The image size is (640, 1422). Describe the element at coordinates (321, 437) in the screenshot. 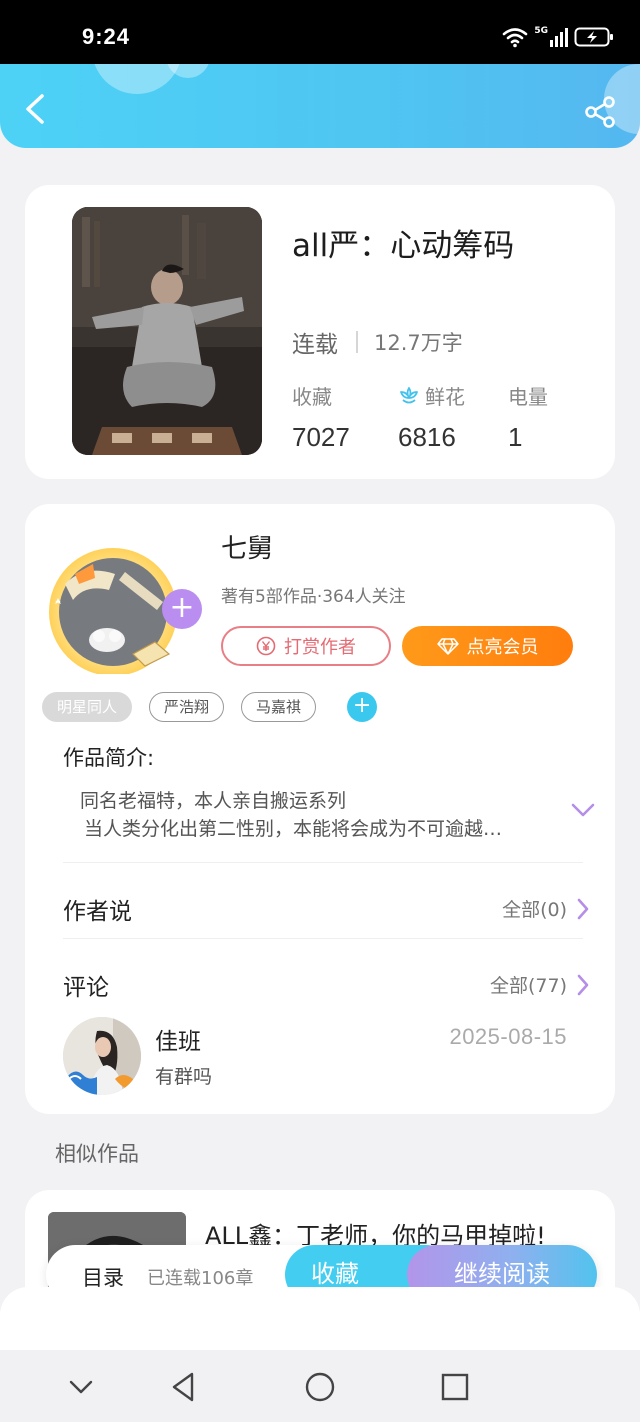

I see `stat-value: 7027` at that location.